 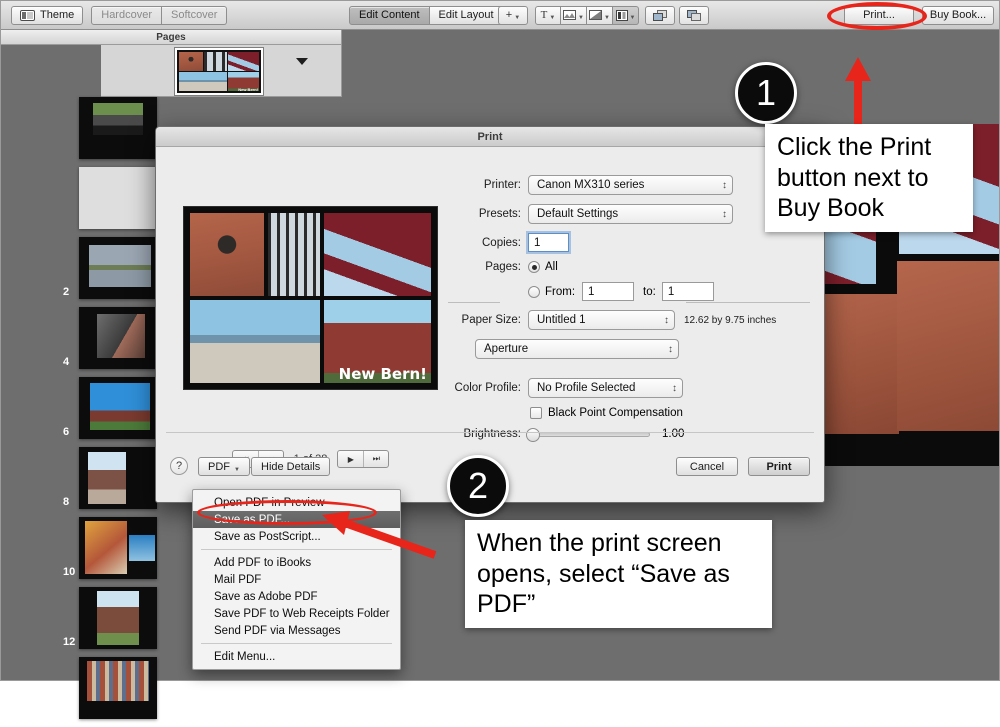 What do you see at coordinates (605, 388) in the screenshot?
I see `color-profile-select: No Profile Selected` at bounding box center [605, 388].